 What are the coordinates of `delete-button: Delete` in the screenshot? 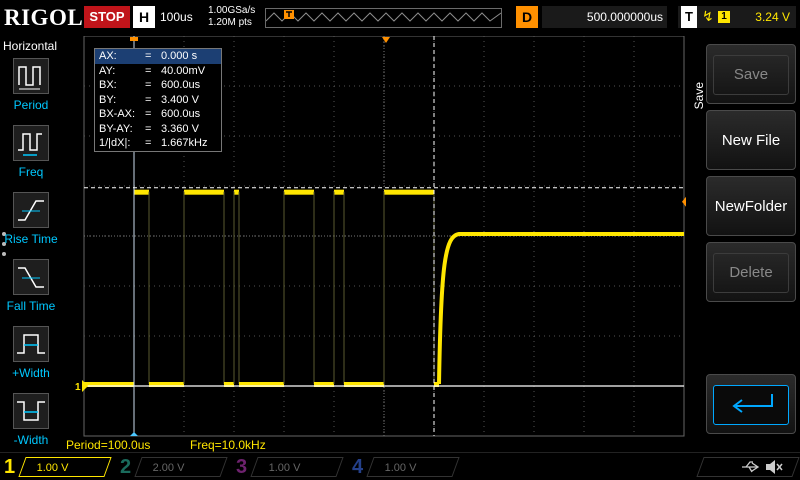 It's located at (751, 272).